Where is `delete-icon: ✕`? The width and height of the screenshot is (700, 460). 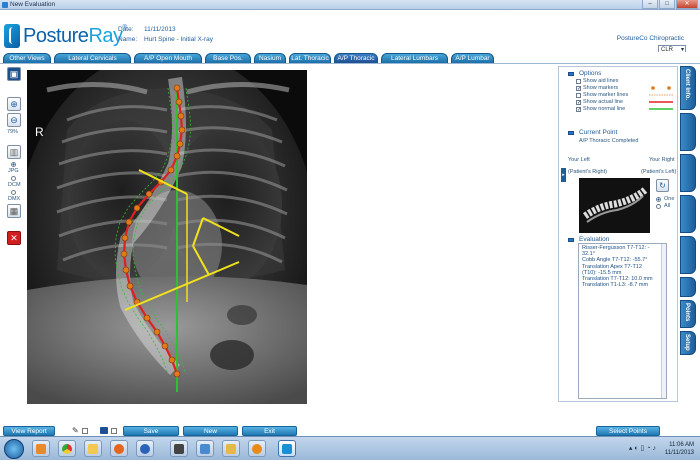
delete-icon: ✕ is located at coordinates (14, 238).